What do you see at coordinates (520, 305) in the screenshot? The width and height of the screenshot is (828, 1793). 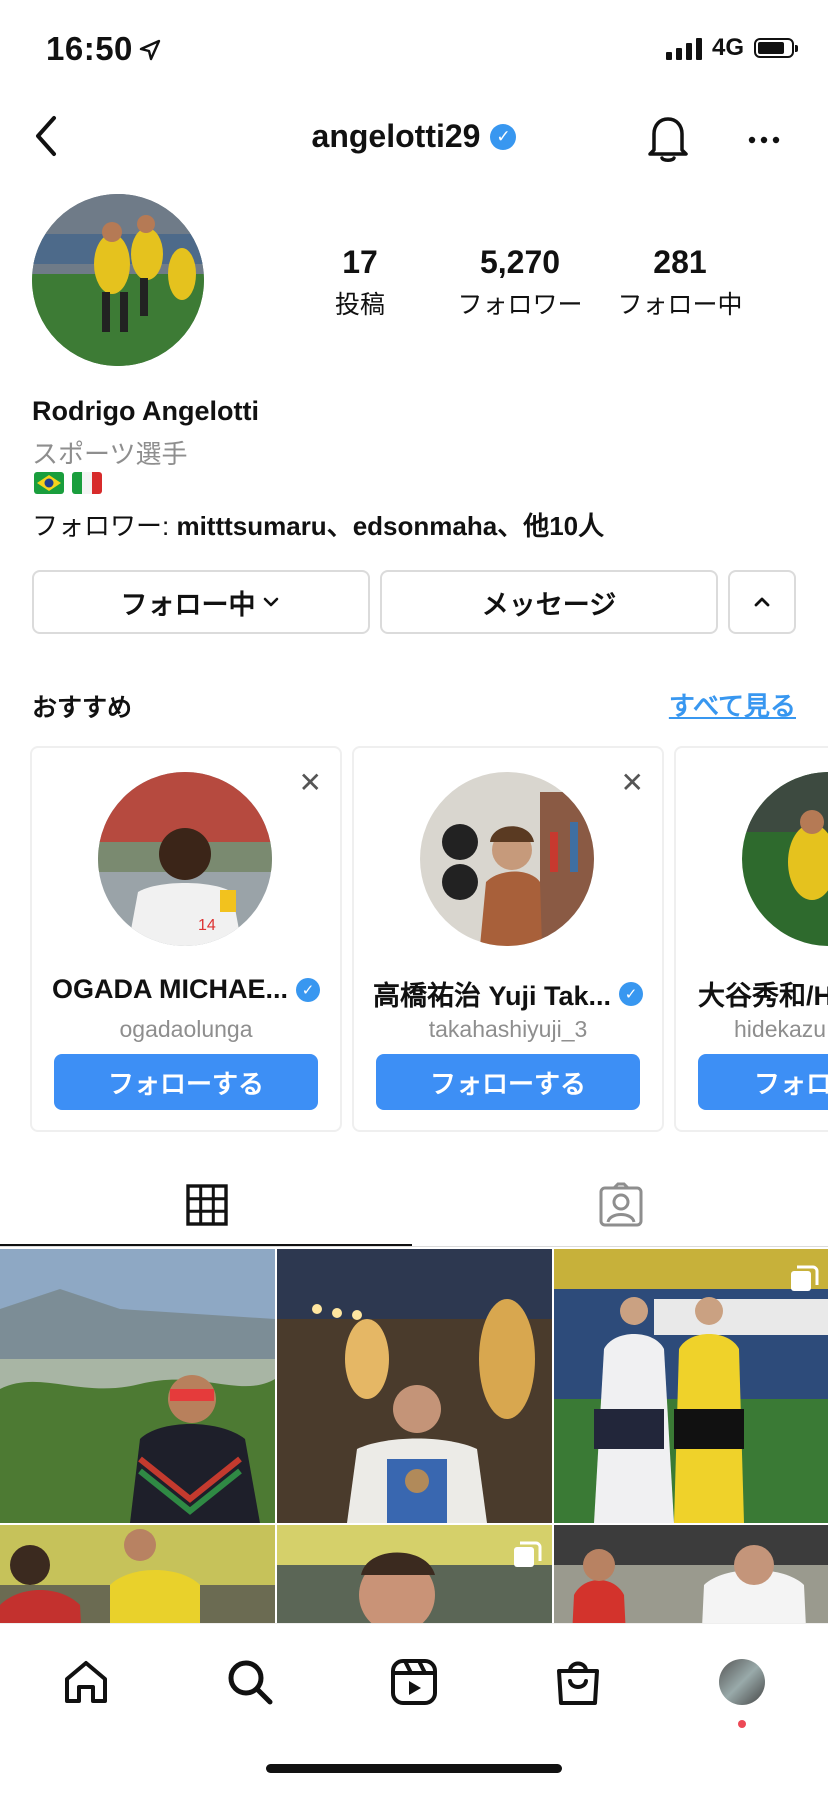 I see `followers-label: フォロワー` at bounding box center [520, 305].